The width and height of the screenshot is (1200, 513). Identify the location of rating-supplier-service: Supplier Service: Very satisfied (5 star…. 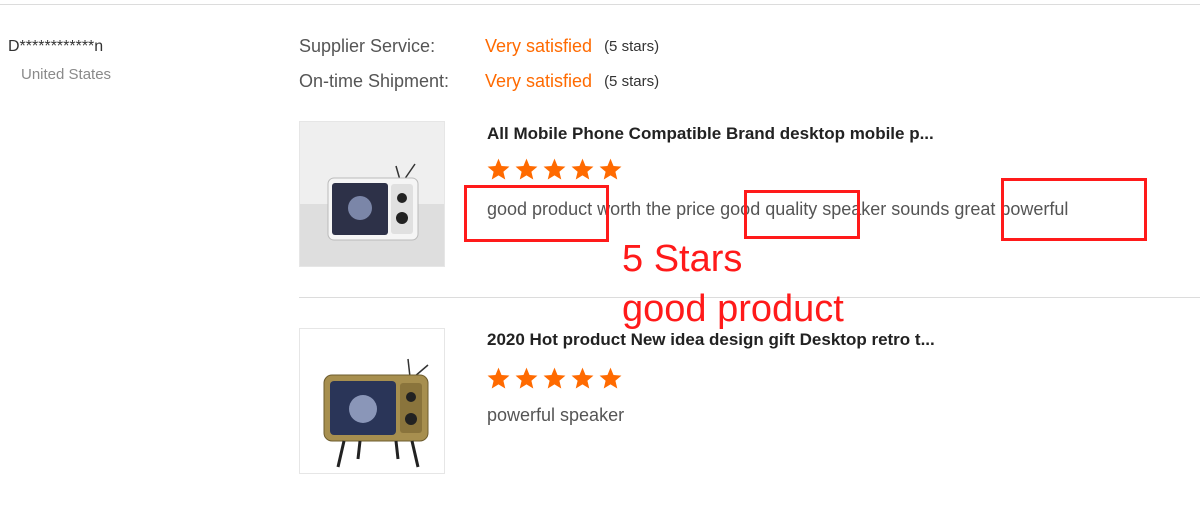
(479, 46).